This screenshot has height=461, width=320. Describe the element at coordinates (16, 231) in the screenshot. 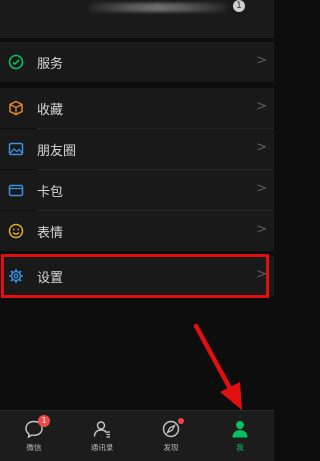

I see `smiley-icon` at that location.